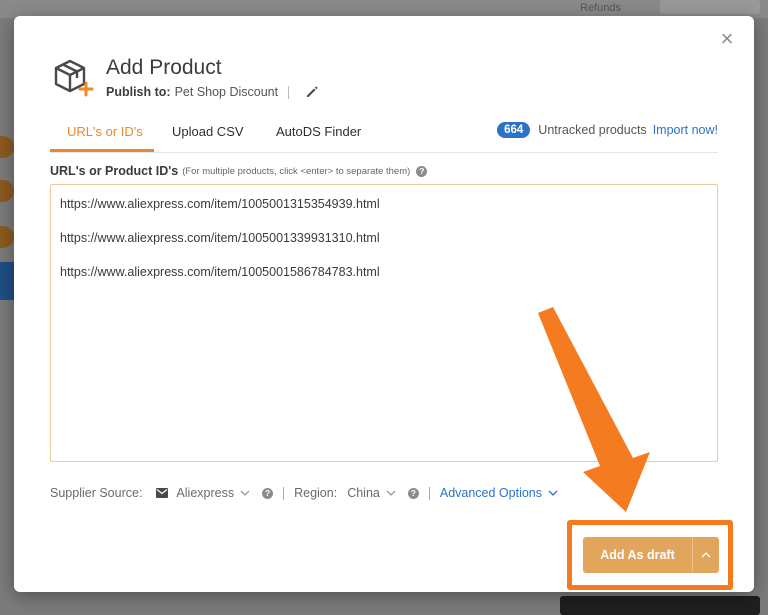  I want to click on publish-label: Publish to:, so click(138, 92).